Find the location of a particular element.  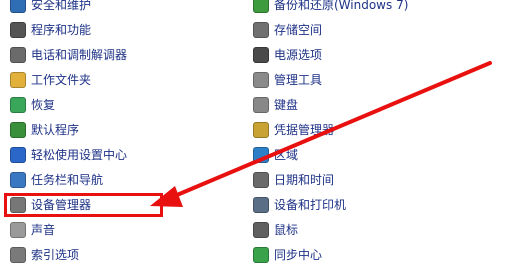

security-maintenance-icon is located at coordinates (18, 6).